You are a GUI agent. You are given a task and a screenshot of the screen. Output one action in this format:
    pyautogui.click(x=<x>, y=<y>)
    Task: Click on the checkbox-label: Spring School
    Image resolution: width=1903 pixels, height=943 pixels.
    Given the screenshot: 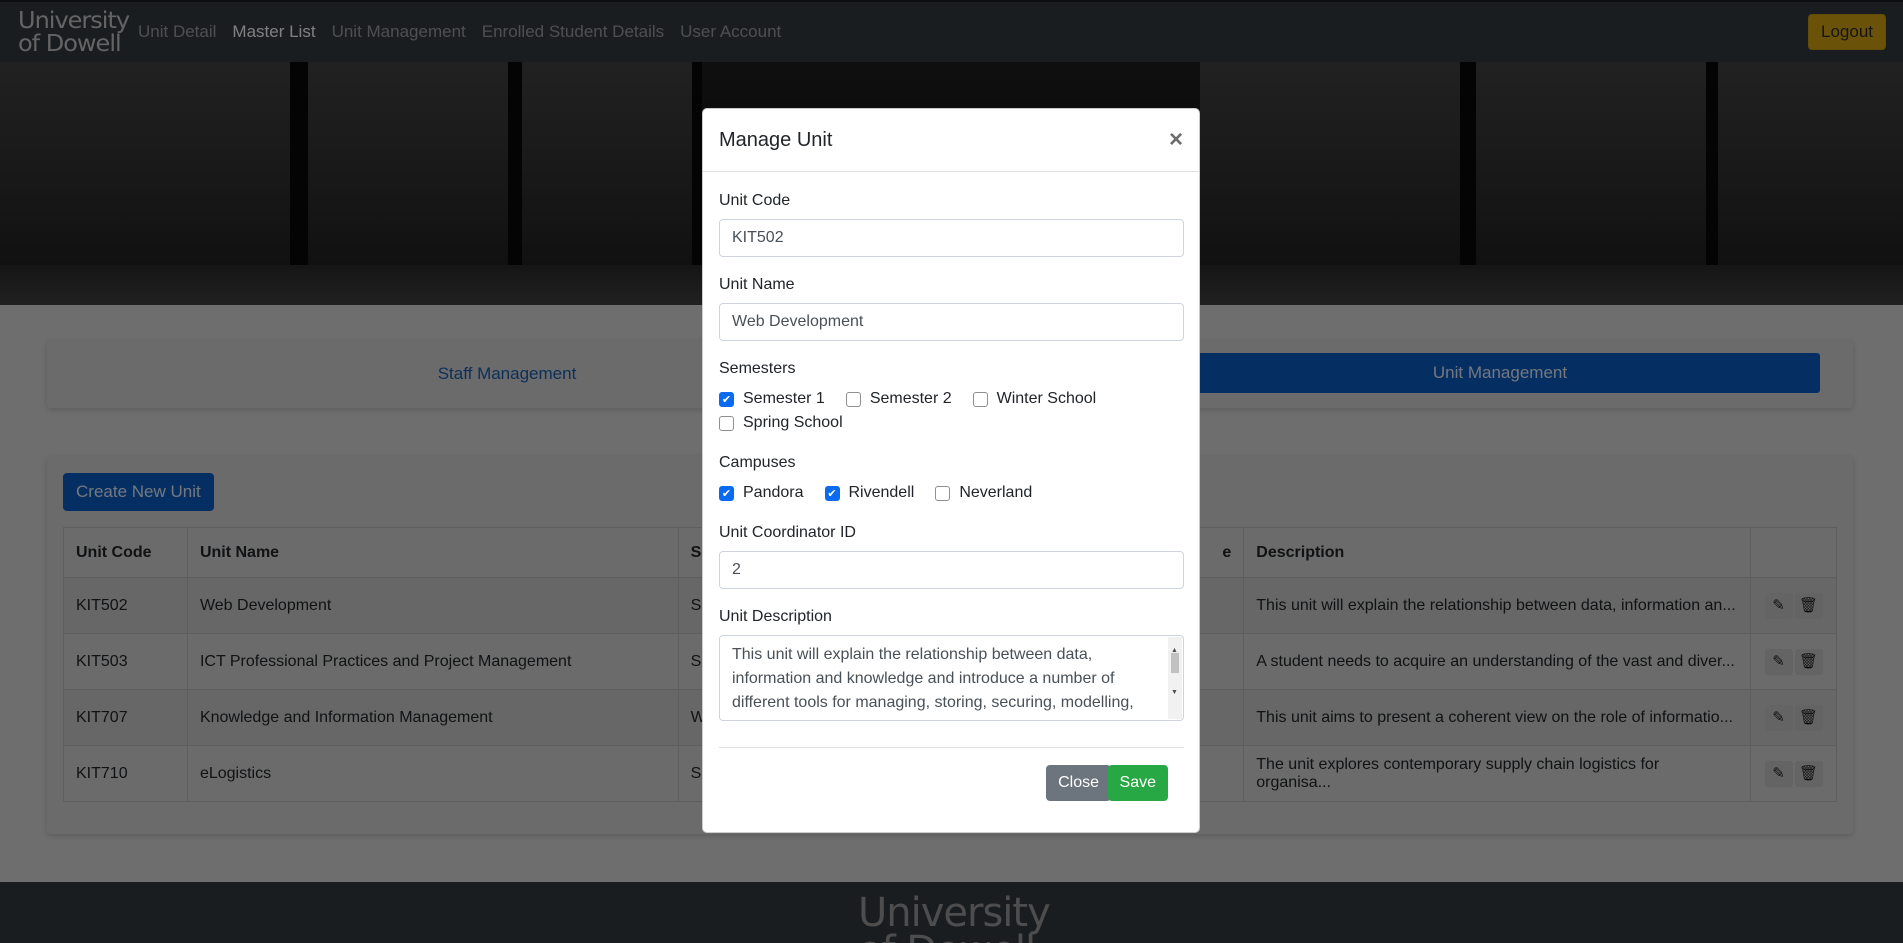 What is the action you would take?
    pyautogui.click(x=793, y=422)
    